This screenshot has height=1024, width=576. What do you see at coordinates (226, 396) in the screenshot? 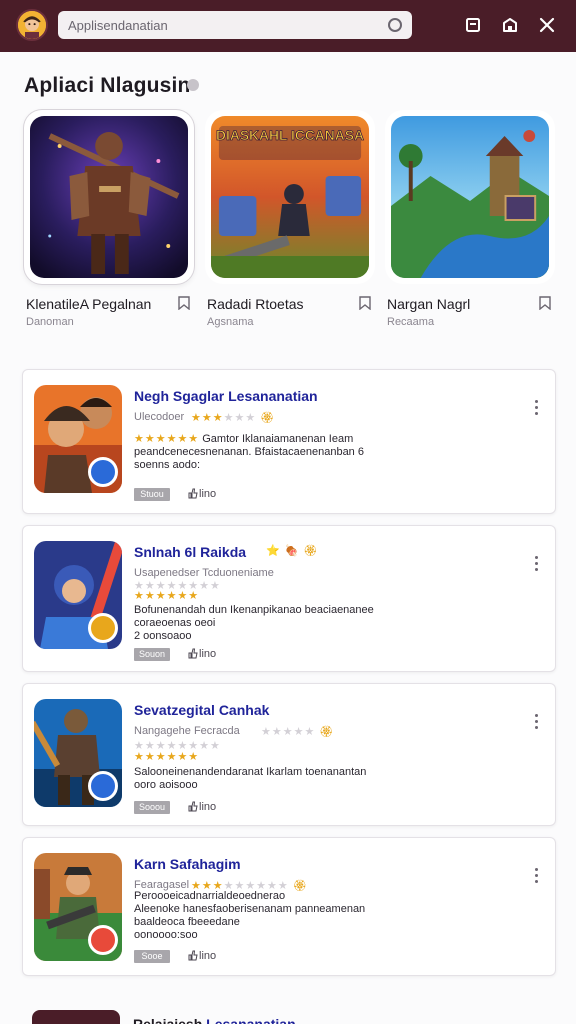
I see `app-title: Negh Sgaglar Lesananatian` at bounding box center [226, 396].